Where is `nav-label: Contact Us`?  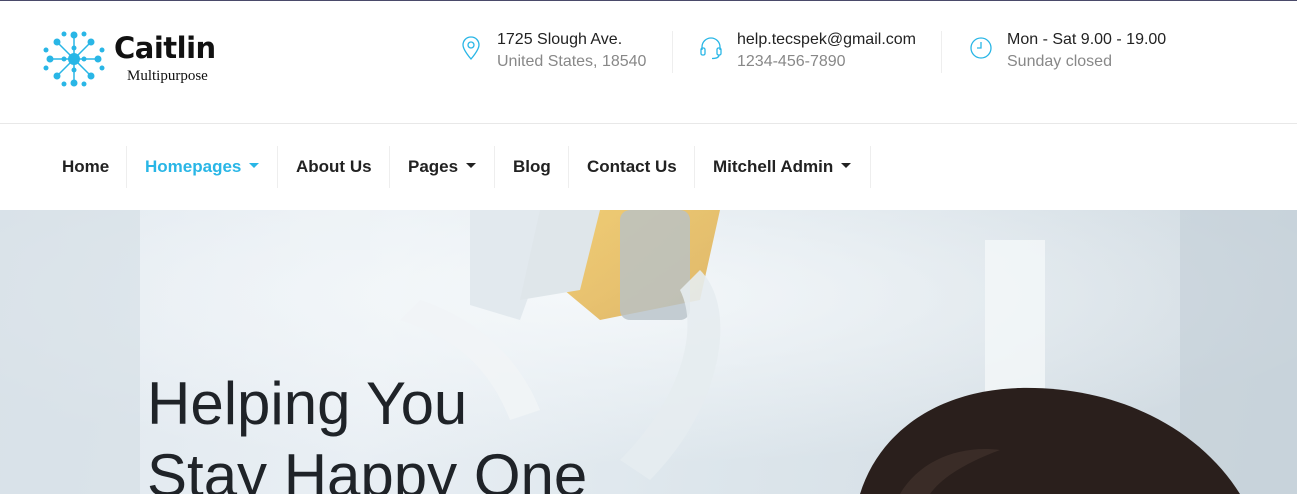
nav-label: Contact Us is located at coordinates (632, 166).